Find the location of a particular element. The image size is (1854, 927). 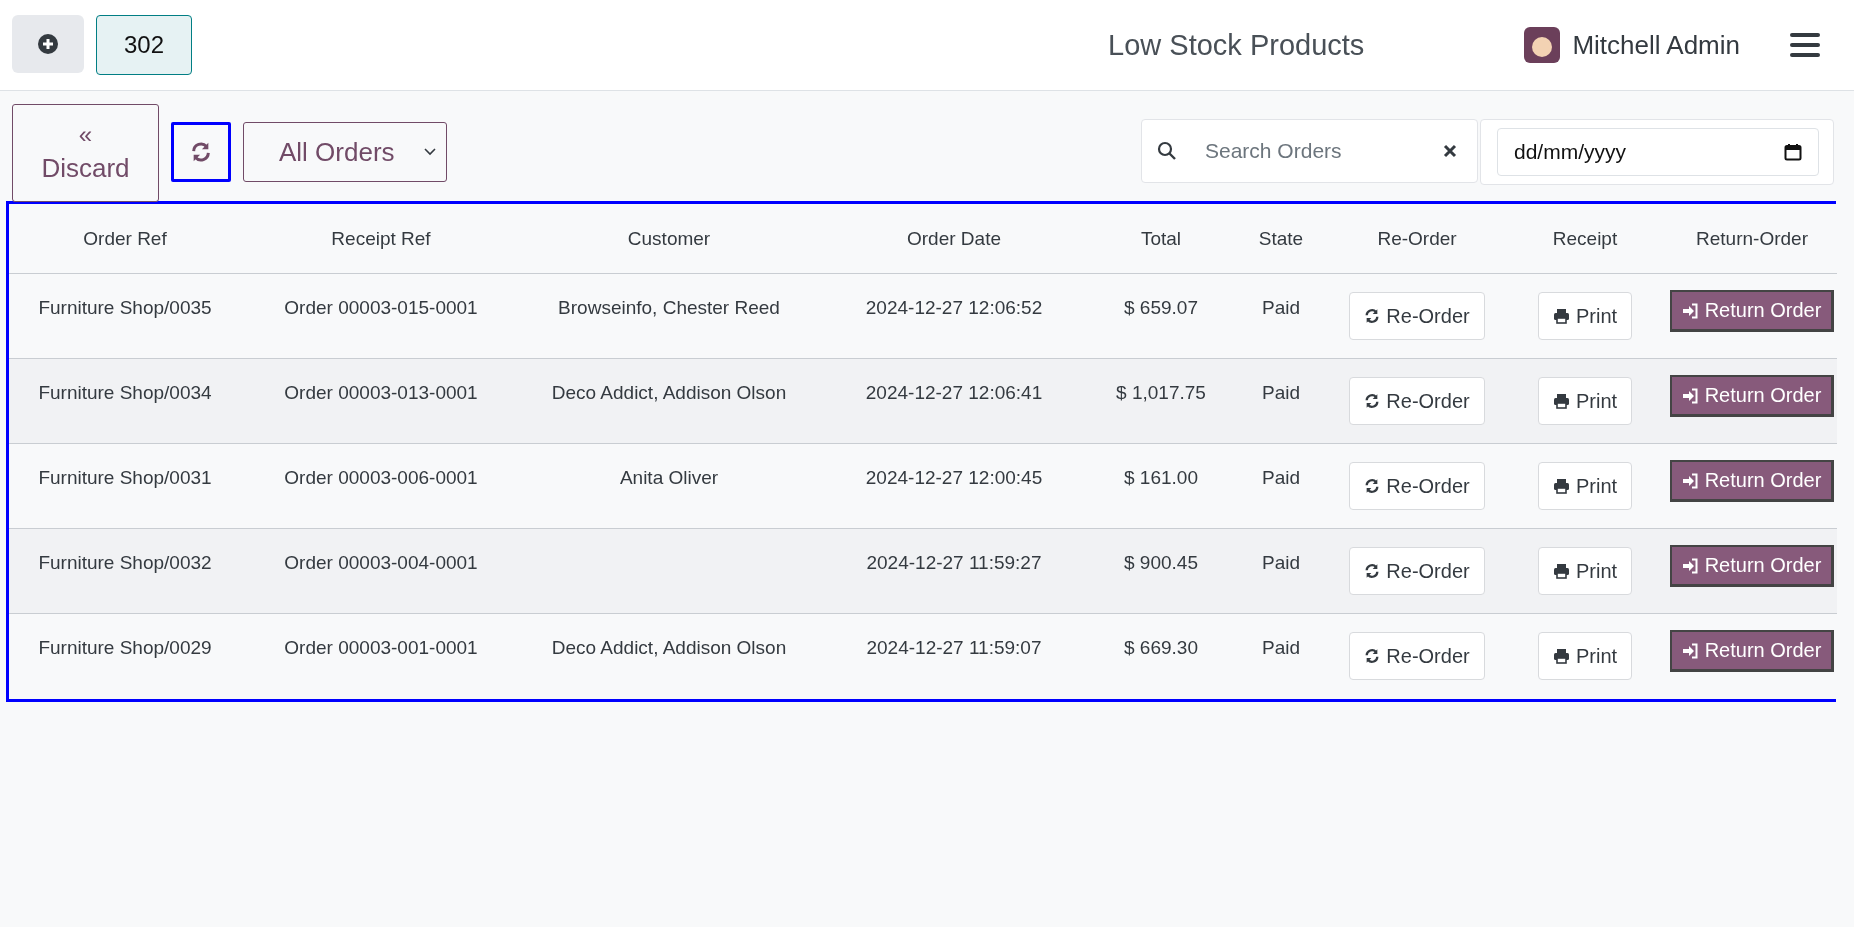

discard-button: « Discard is located at coordinates (85, 153).